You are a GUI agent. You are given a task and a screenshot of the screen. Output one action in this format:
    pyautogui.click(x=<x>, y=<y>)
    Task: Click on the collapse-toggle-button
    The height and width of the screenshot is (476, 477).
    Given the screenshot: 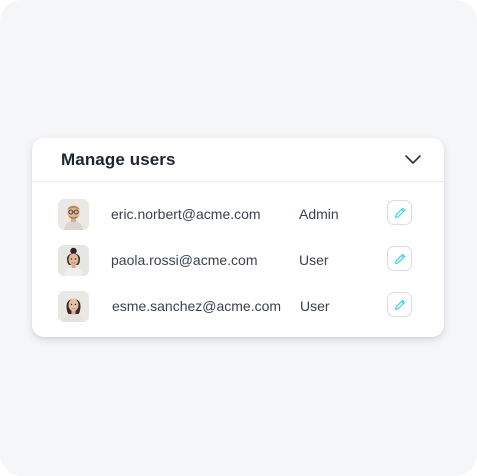 What is the action you would take?
    pyautogui.click(x=413, y=160)
    